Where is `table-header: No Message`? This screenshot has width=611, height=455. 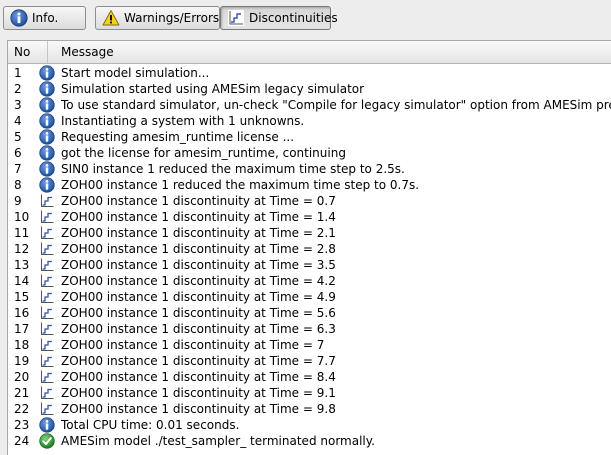
table-header: No Message is located at coordinates (309, 52).